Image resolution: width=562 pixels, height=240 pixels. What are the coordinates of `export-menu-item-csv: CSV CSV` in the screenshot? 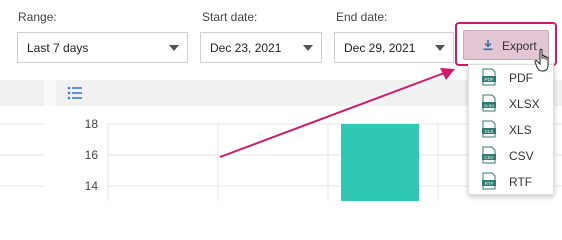 It's located at (512, 156).